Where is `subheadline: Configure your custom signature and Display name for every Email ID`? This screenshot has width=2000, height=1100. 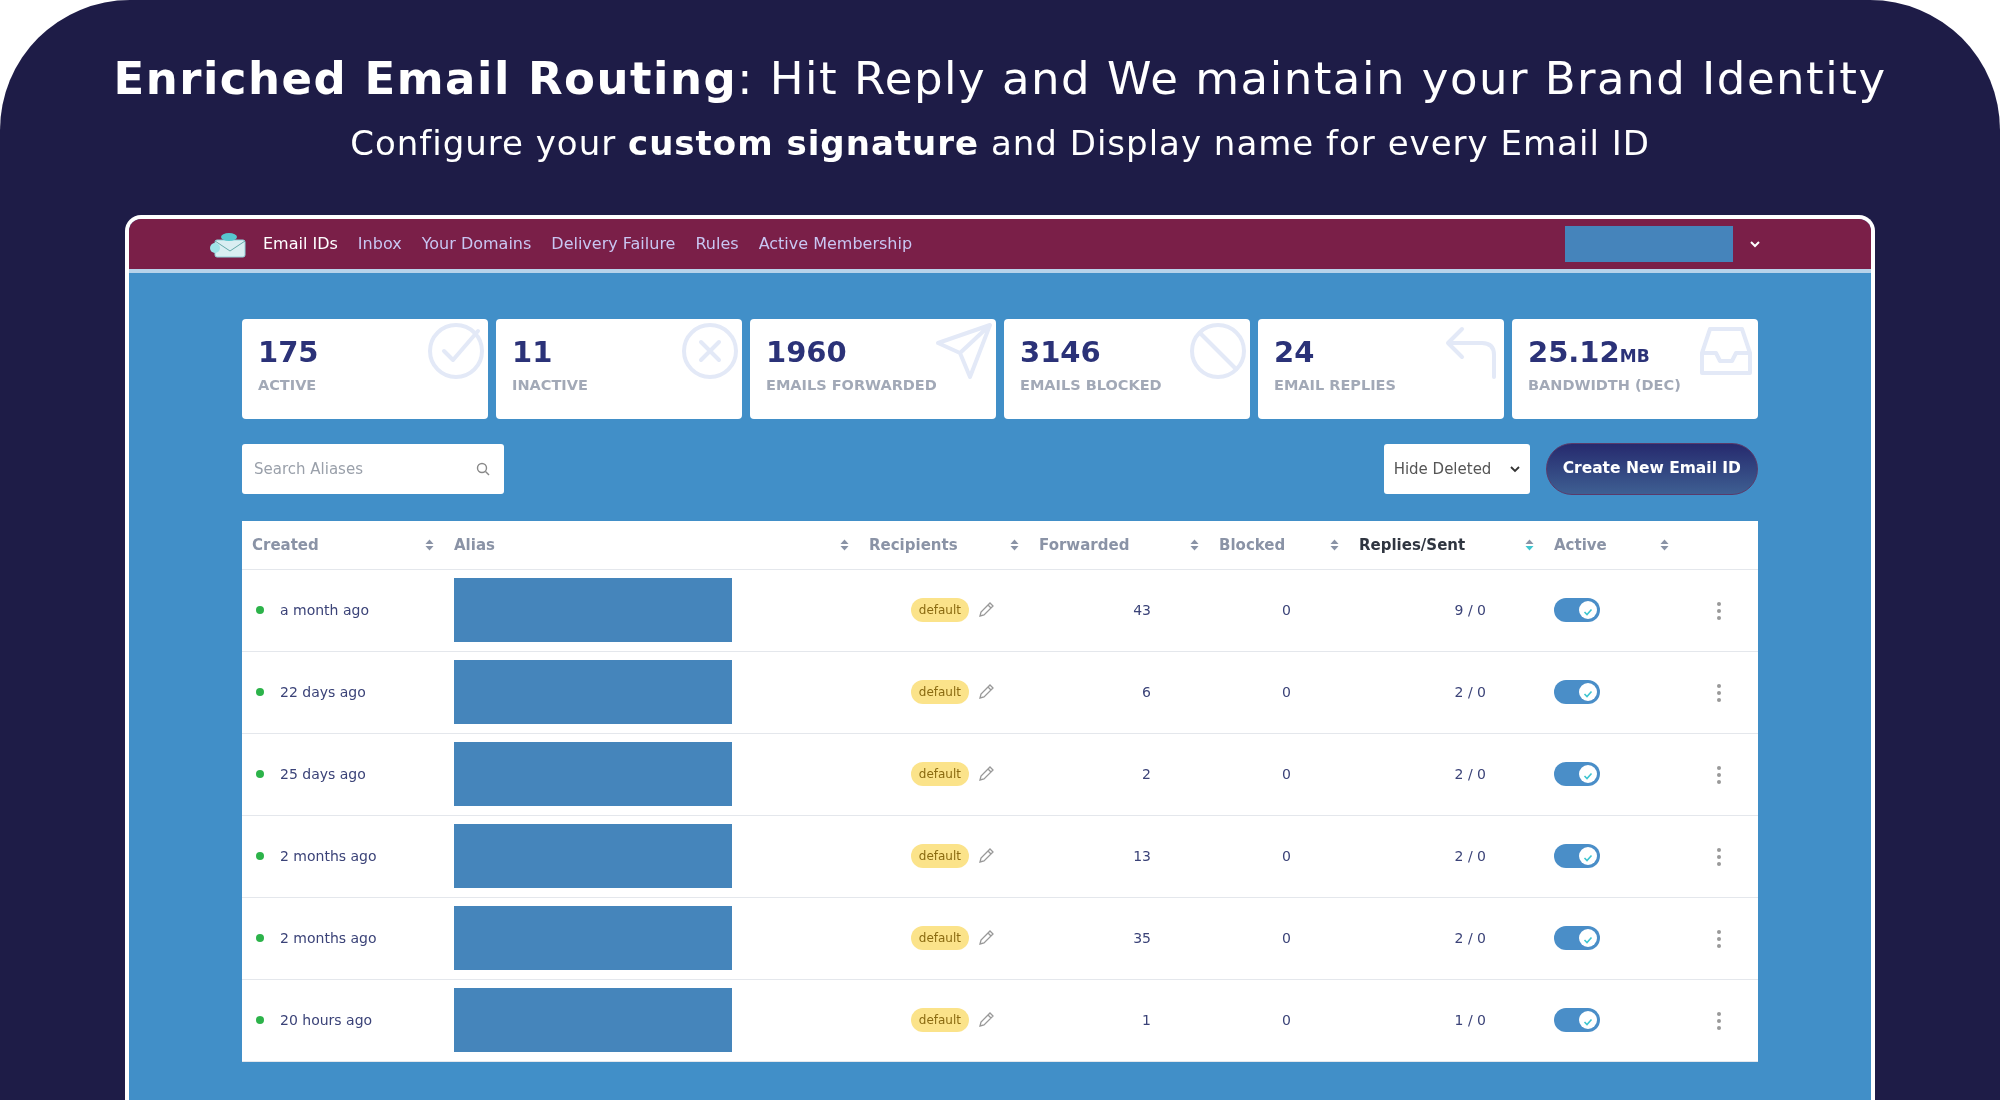
subheadline: Configure your custom signature and Display name for every Email ID is located at coordinates (1000, 143).